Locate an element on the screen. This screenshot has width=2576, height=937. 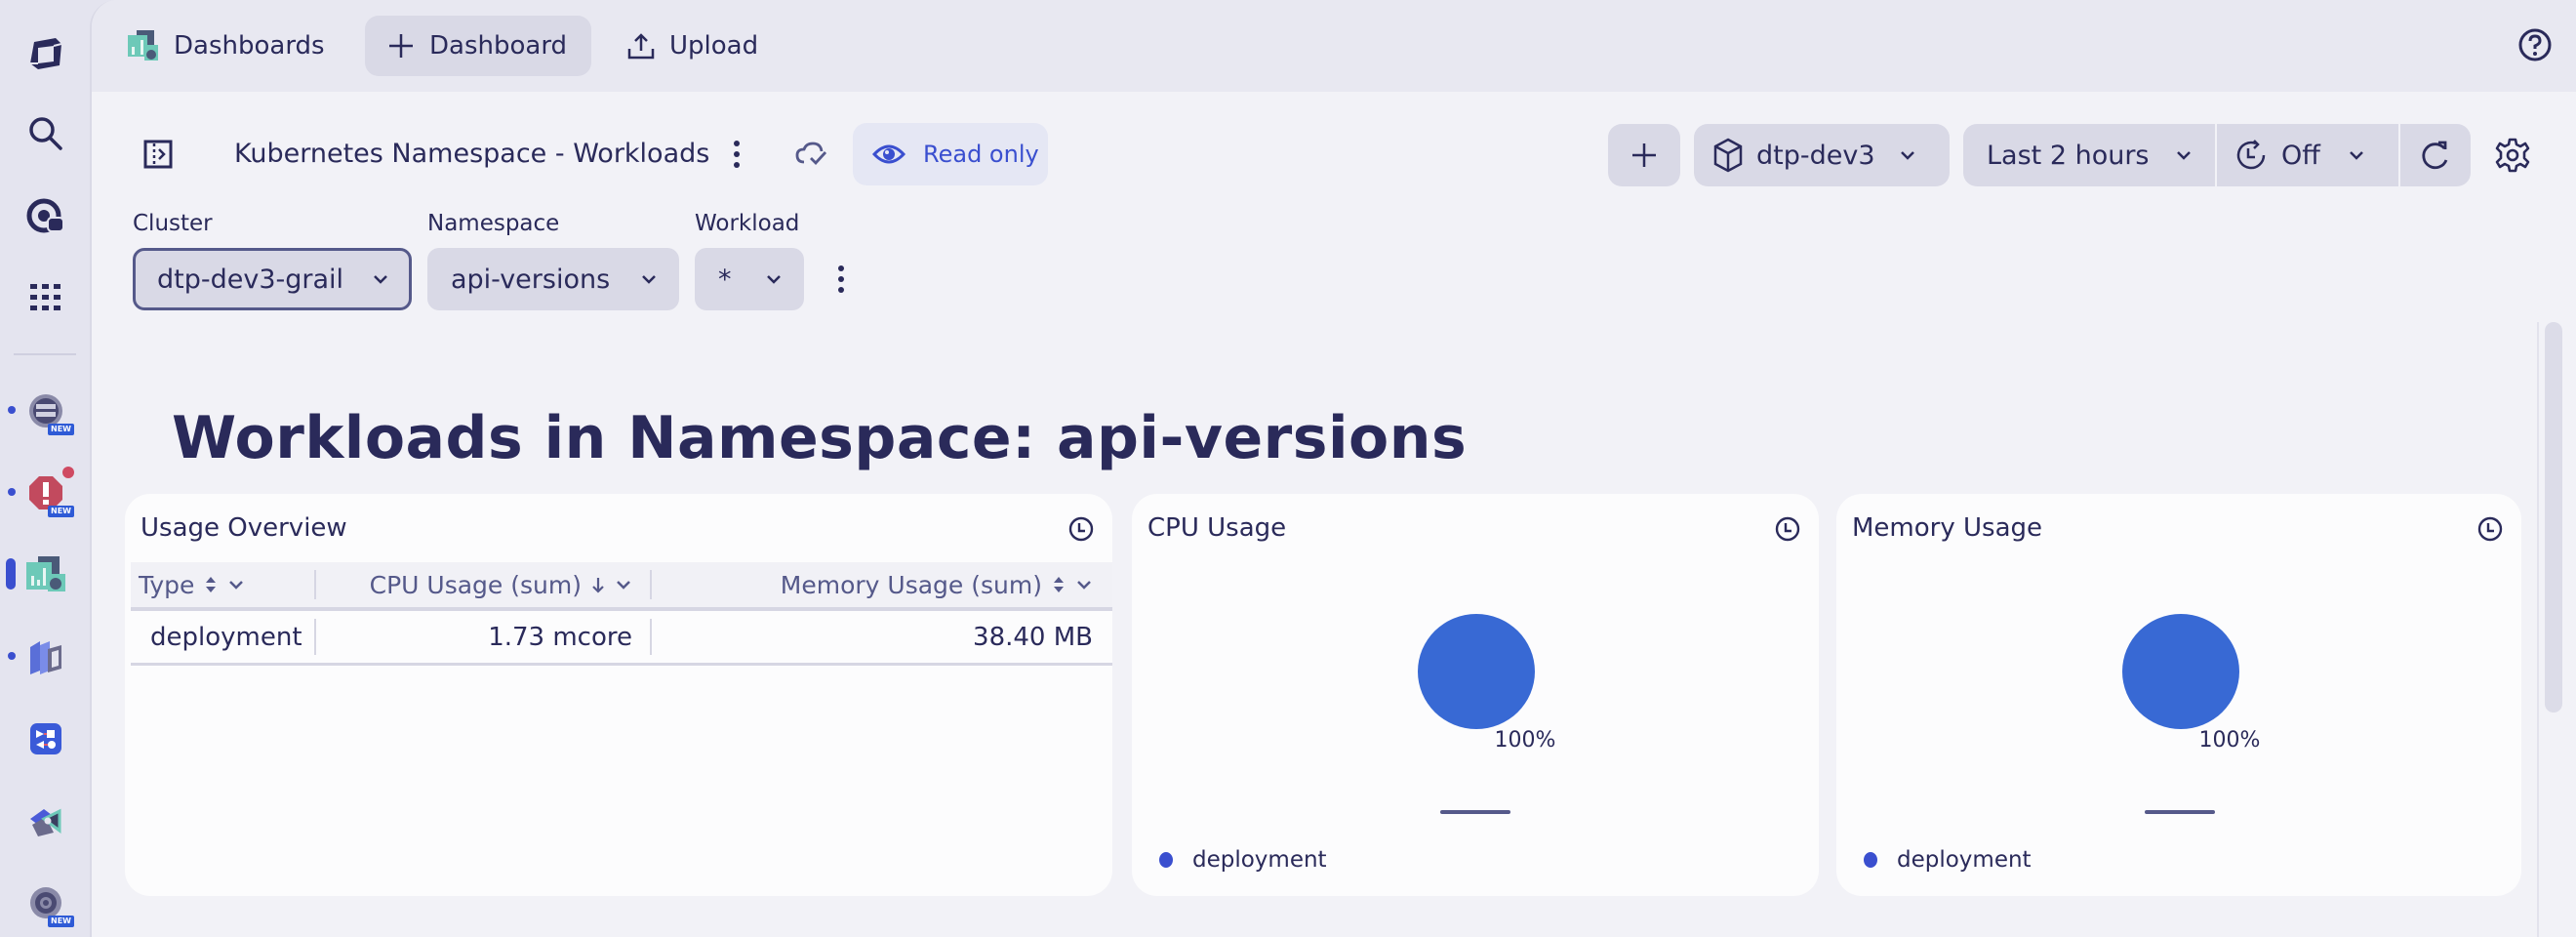
clock-icon is located at coordinates (1081, 529).